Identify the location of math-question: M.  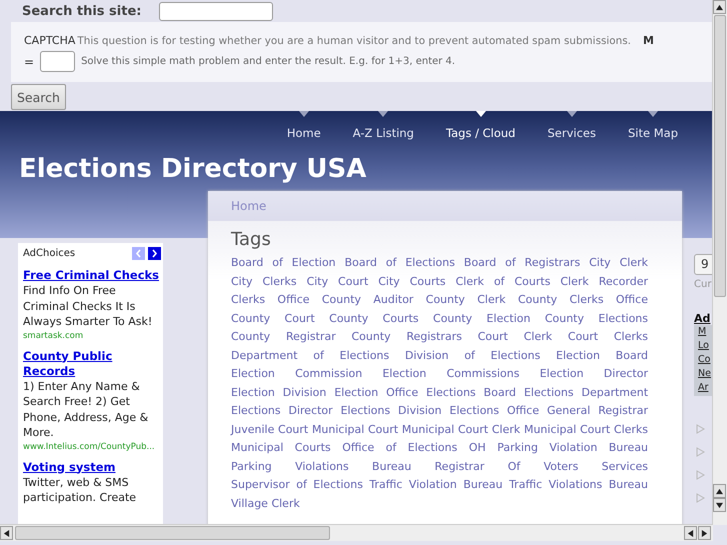
(648, 40).